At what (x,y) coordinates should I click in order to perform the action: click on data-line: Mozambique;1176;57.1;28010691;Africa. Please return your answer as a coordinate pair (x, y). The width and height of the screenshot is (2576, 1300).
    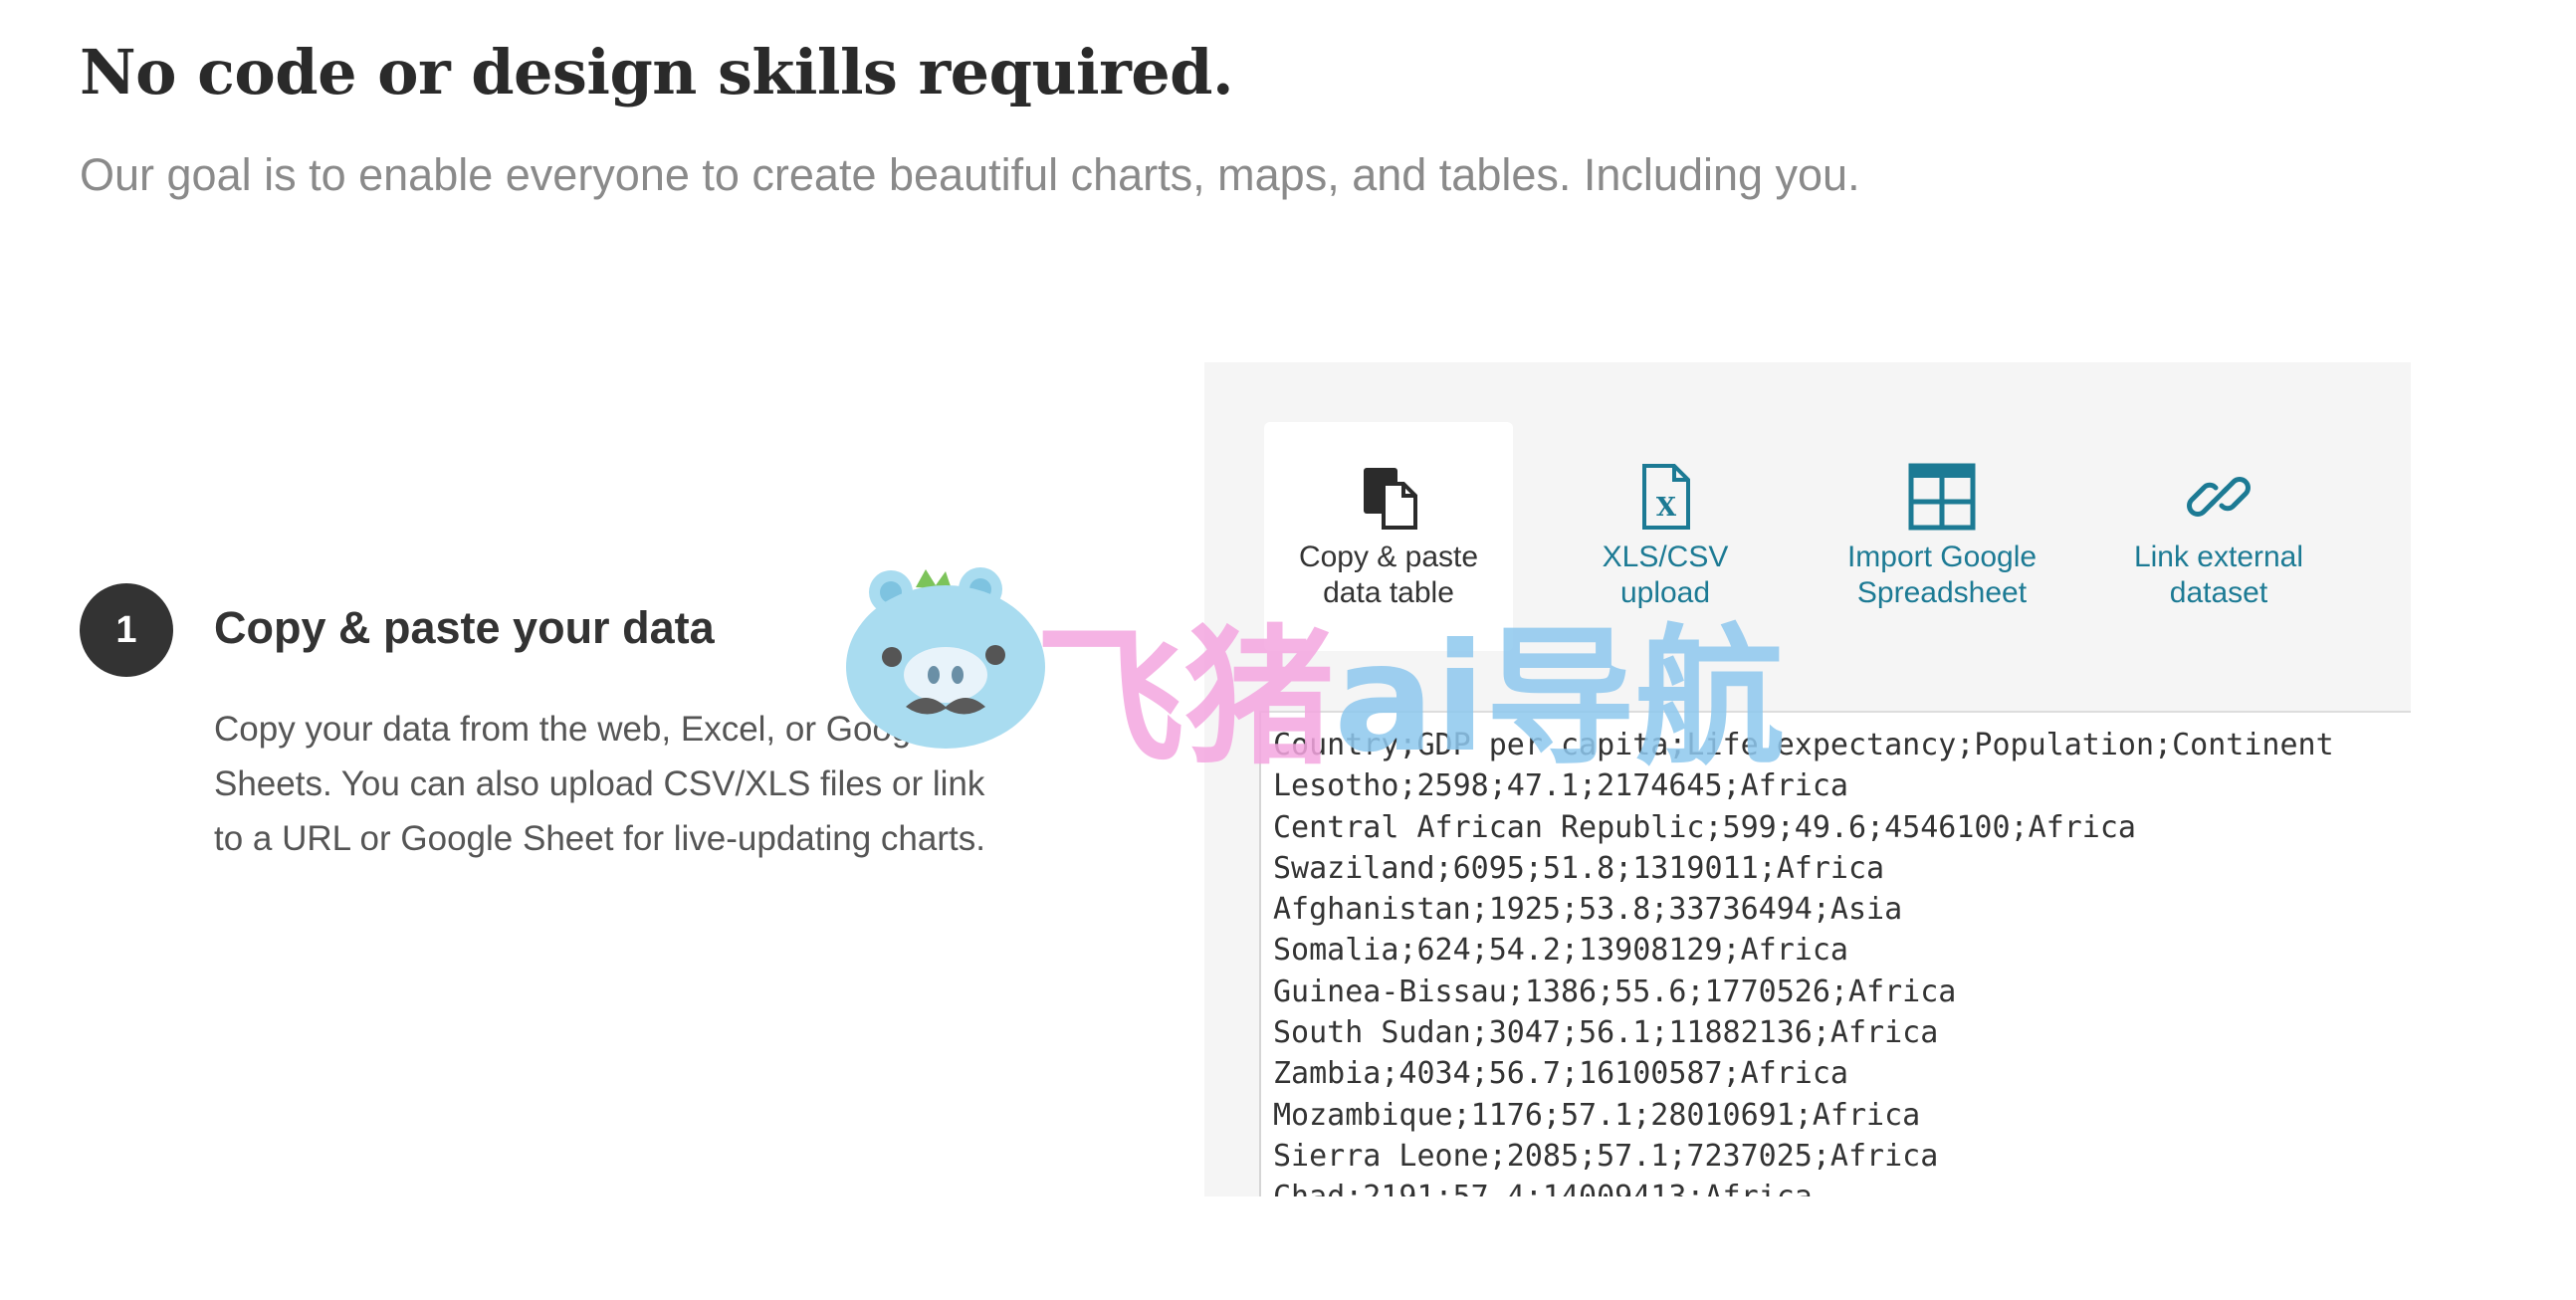
    Looking at the image, I should click on (1597, 1115).